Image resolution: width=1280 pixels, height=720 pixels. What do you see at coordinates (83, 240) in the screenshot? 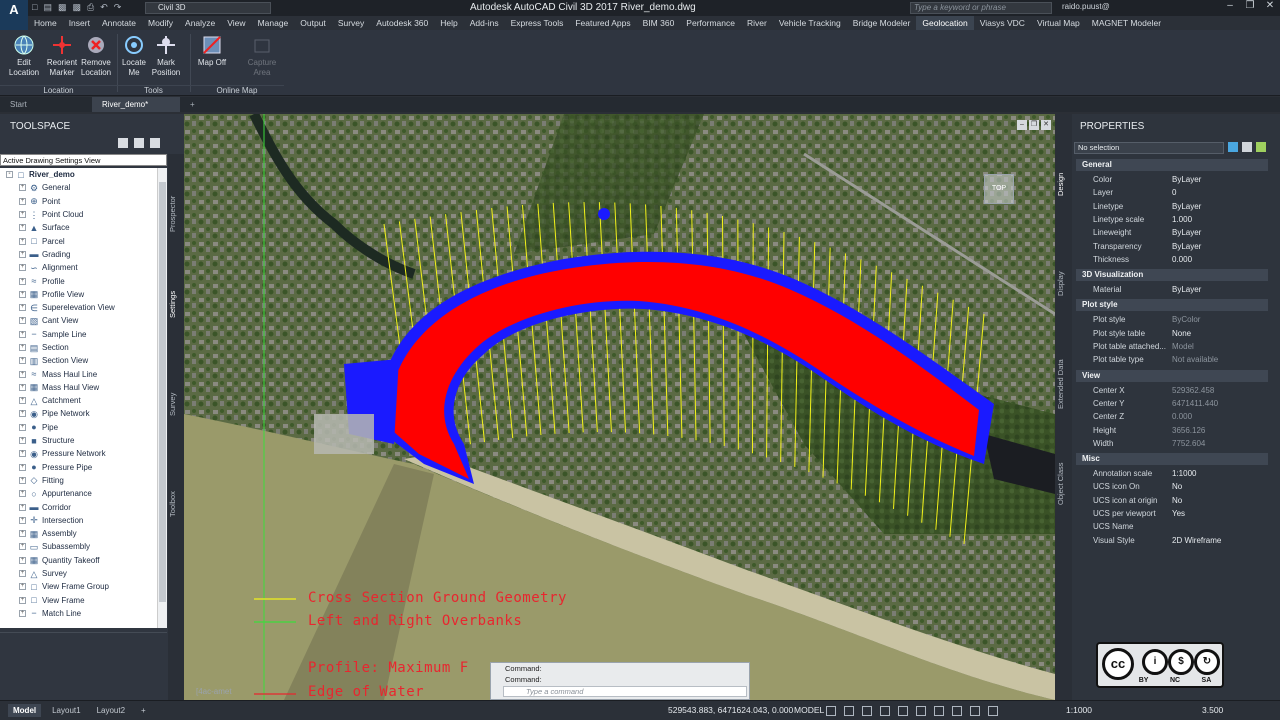
I see `tree-item-parcel: + □ Parcel` at bounding box center [83, 240].